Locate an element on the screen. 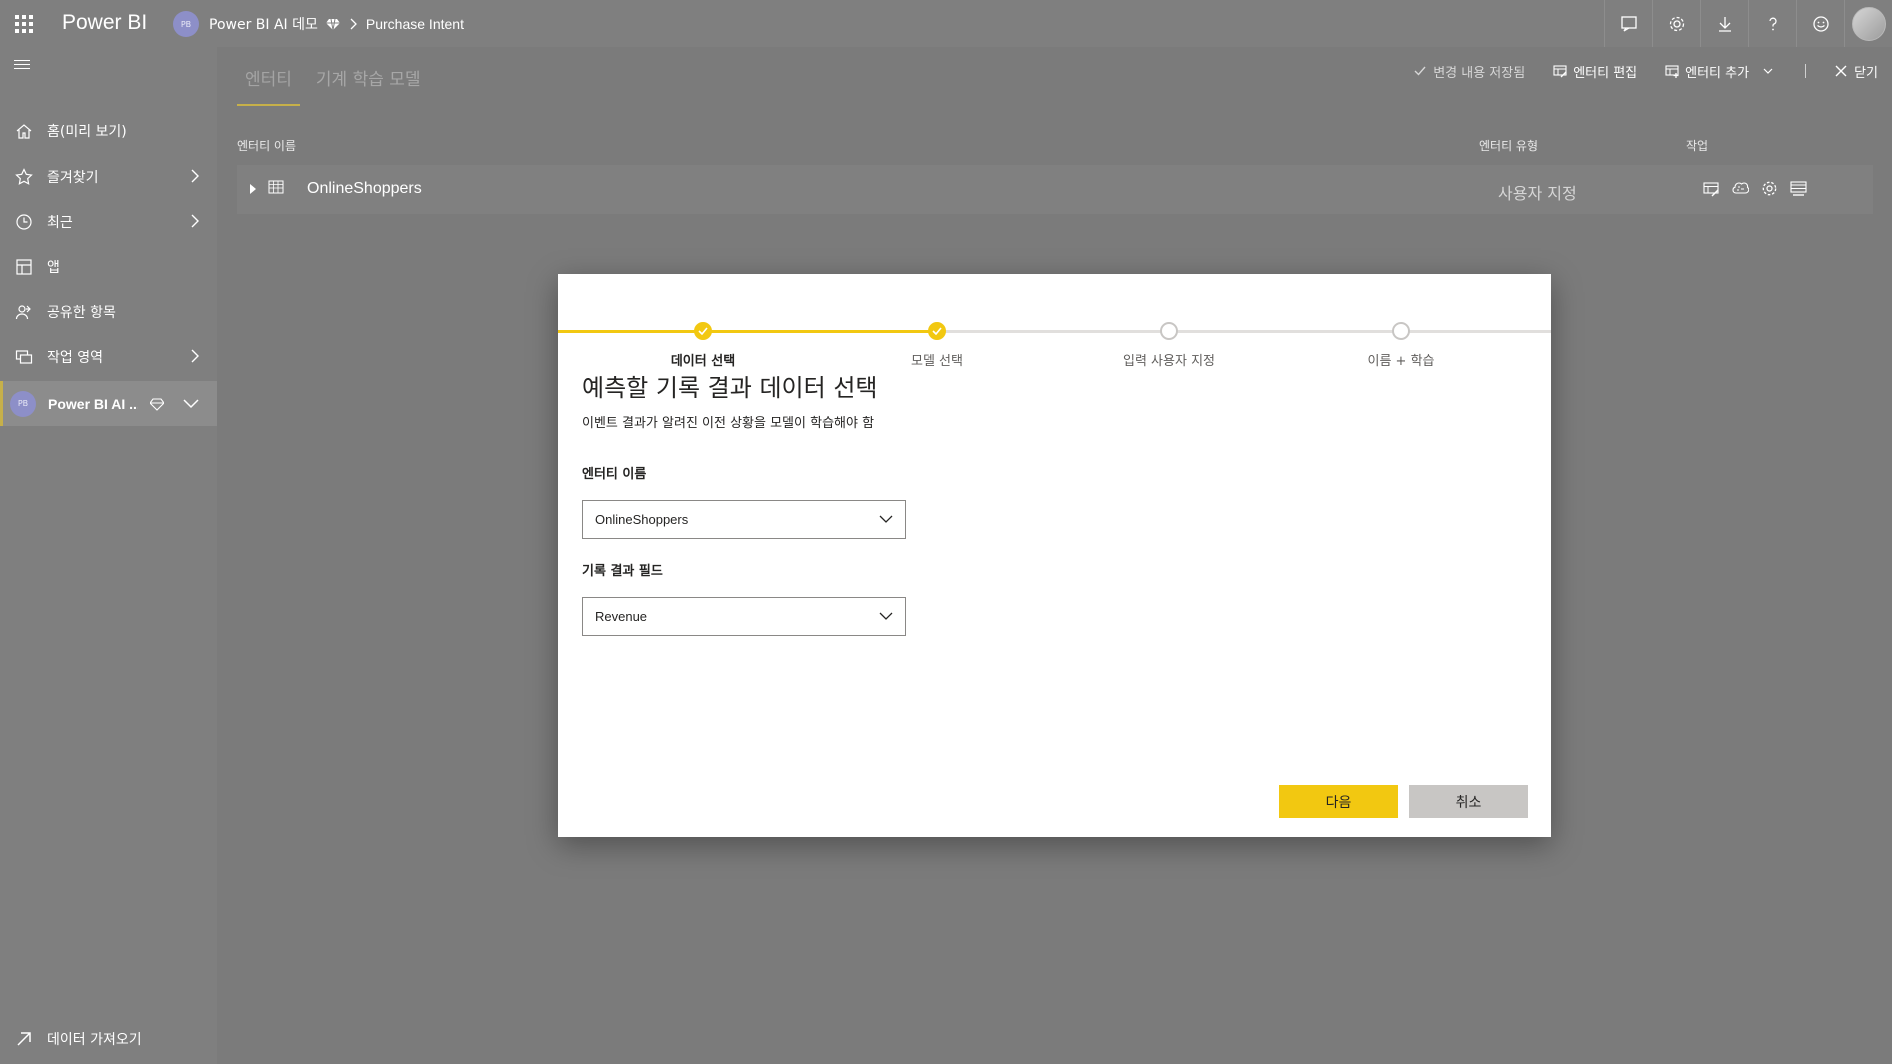 Image resolution: width=1892 pixels, height=1064 pixels. sidebar-item-shared: 공유한 항목 is located at coordinates (108, 311).